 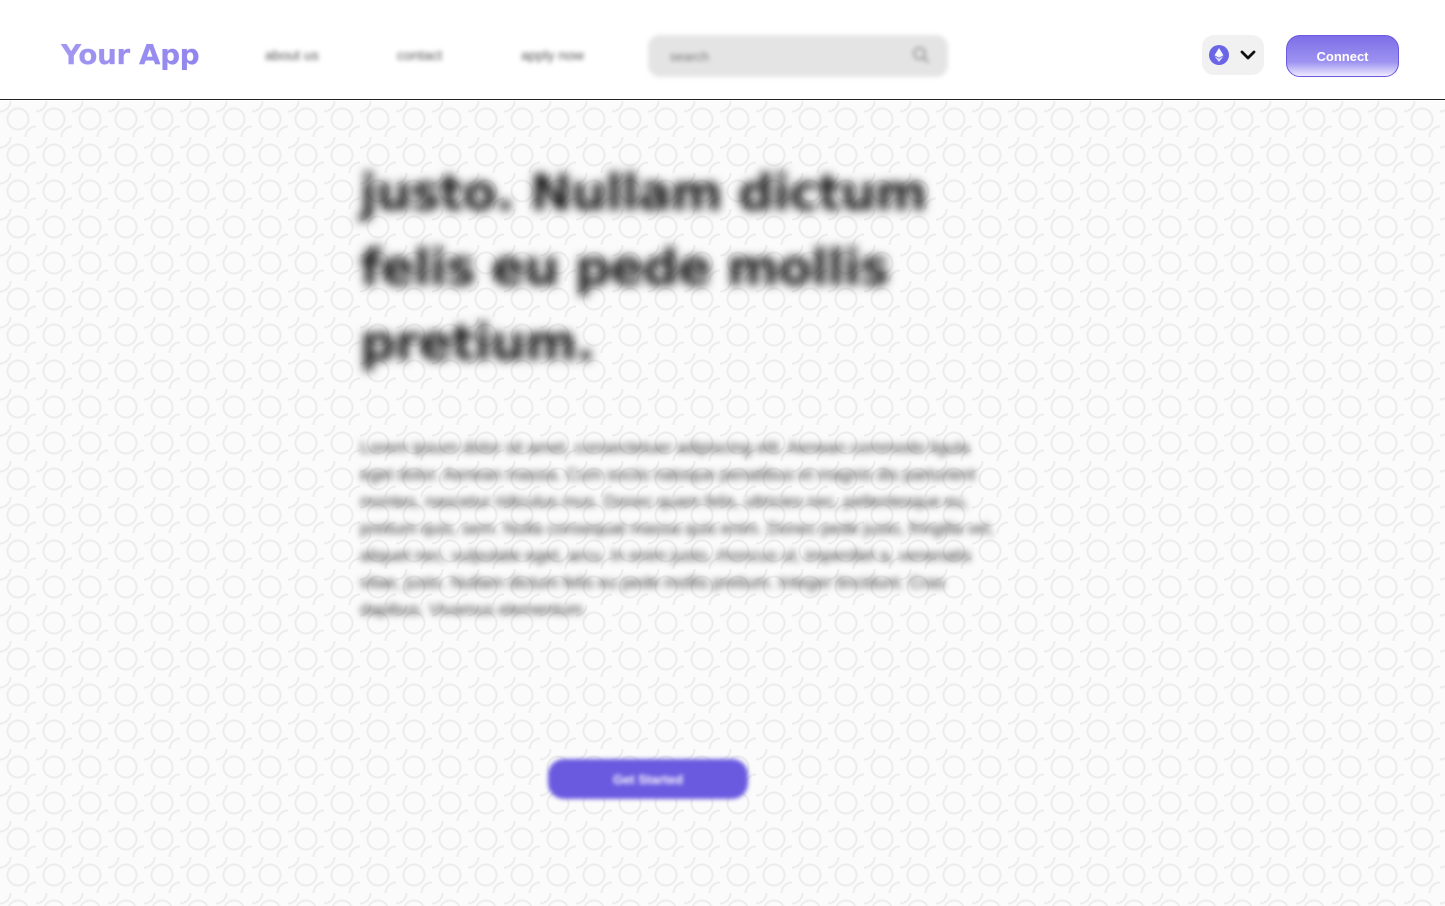 What do you see at coordinates (1248, 55) in the screenshot?
I see `chevron-down-icon` at bounding box center [1248, 55].